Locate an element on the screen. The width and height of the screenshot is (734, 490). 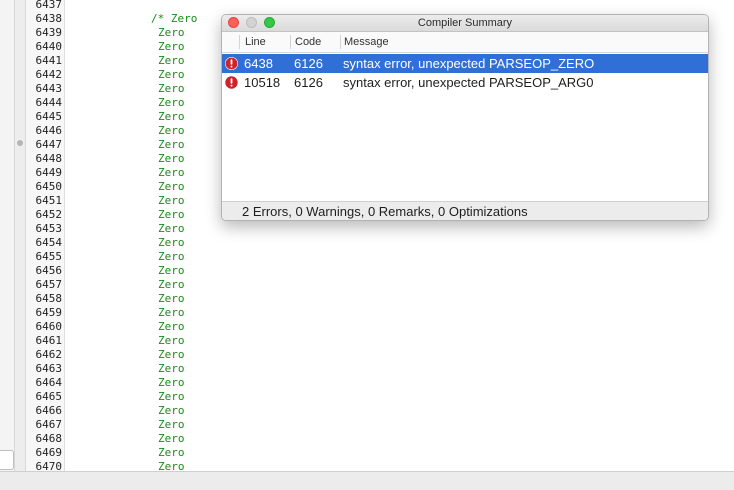
line-number: 6466 is located at coordinates (49, 410).